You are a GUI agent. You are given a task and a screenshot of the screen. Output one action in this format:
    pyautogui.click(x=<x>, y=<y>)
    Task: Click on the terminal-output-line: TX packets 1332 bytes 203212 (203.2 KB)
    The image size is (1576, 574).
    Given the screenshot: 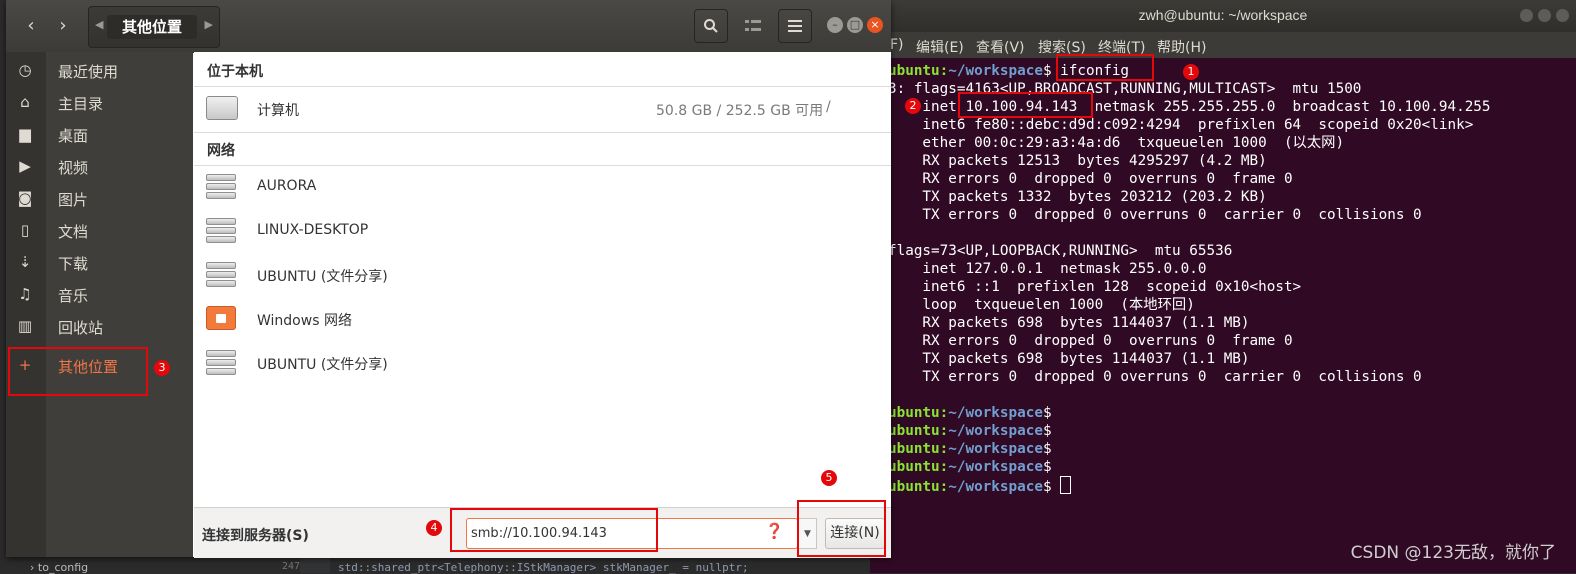 What is the action you would take?
    pyautogui.click(x=1077, y=197)
    